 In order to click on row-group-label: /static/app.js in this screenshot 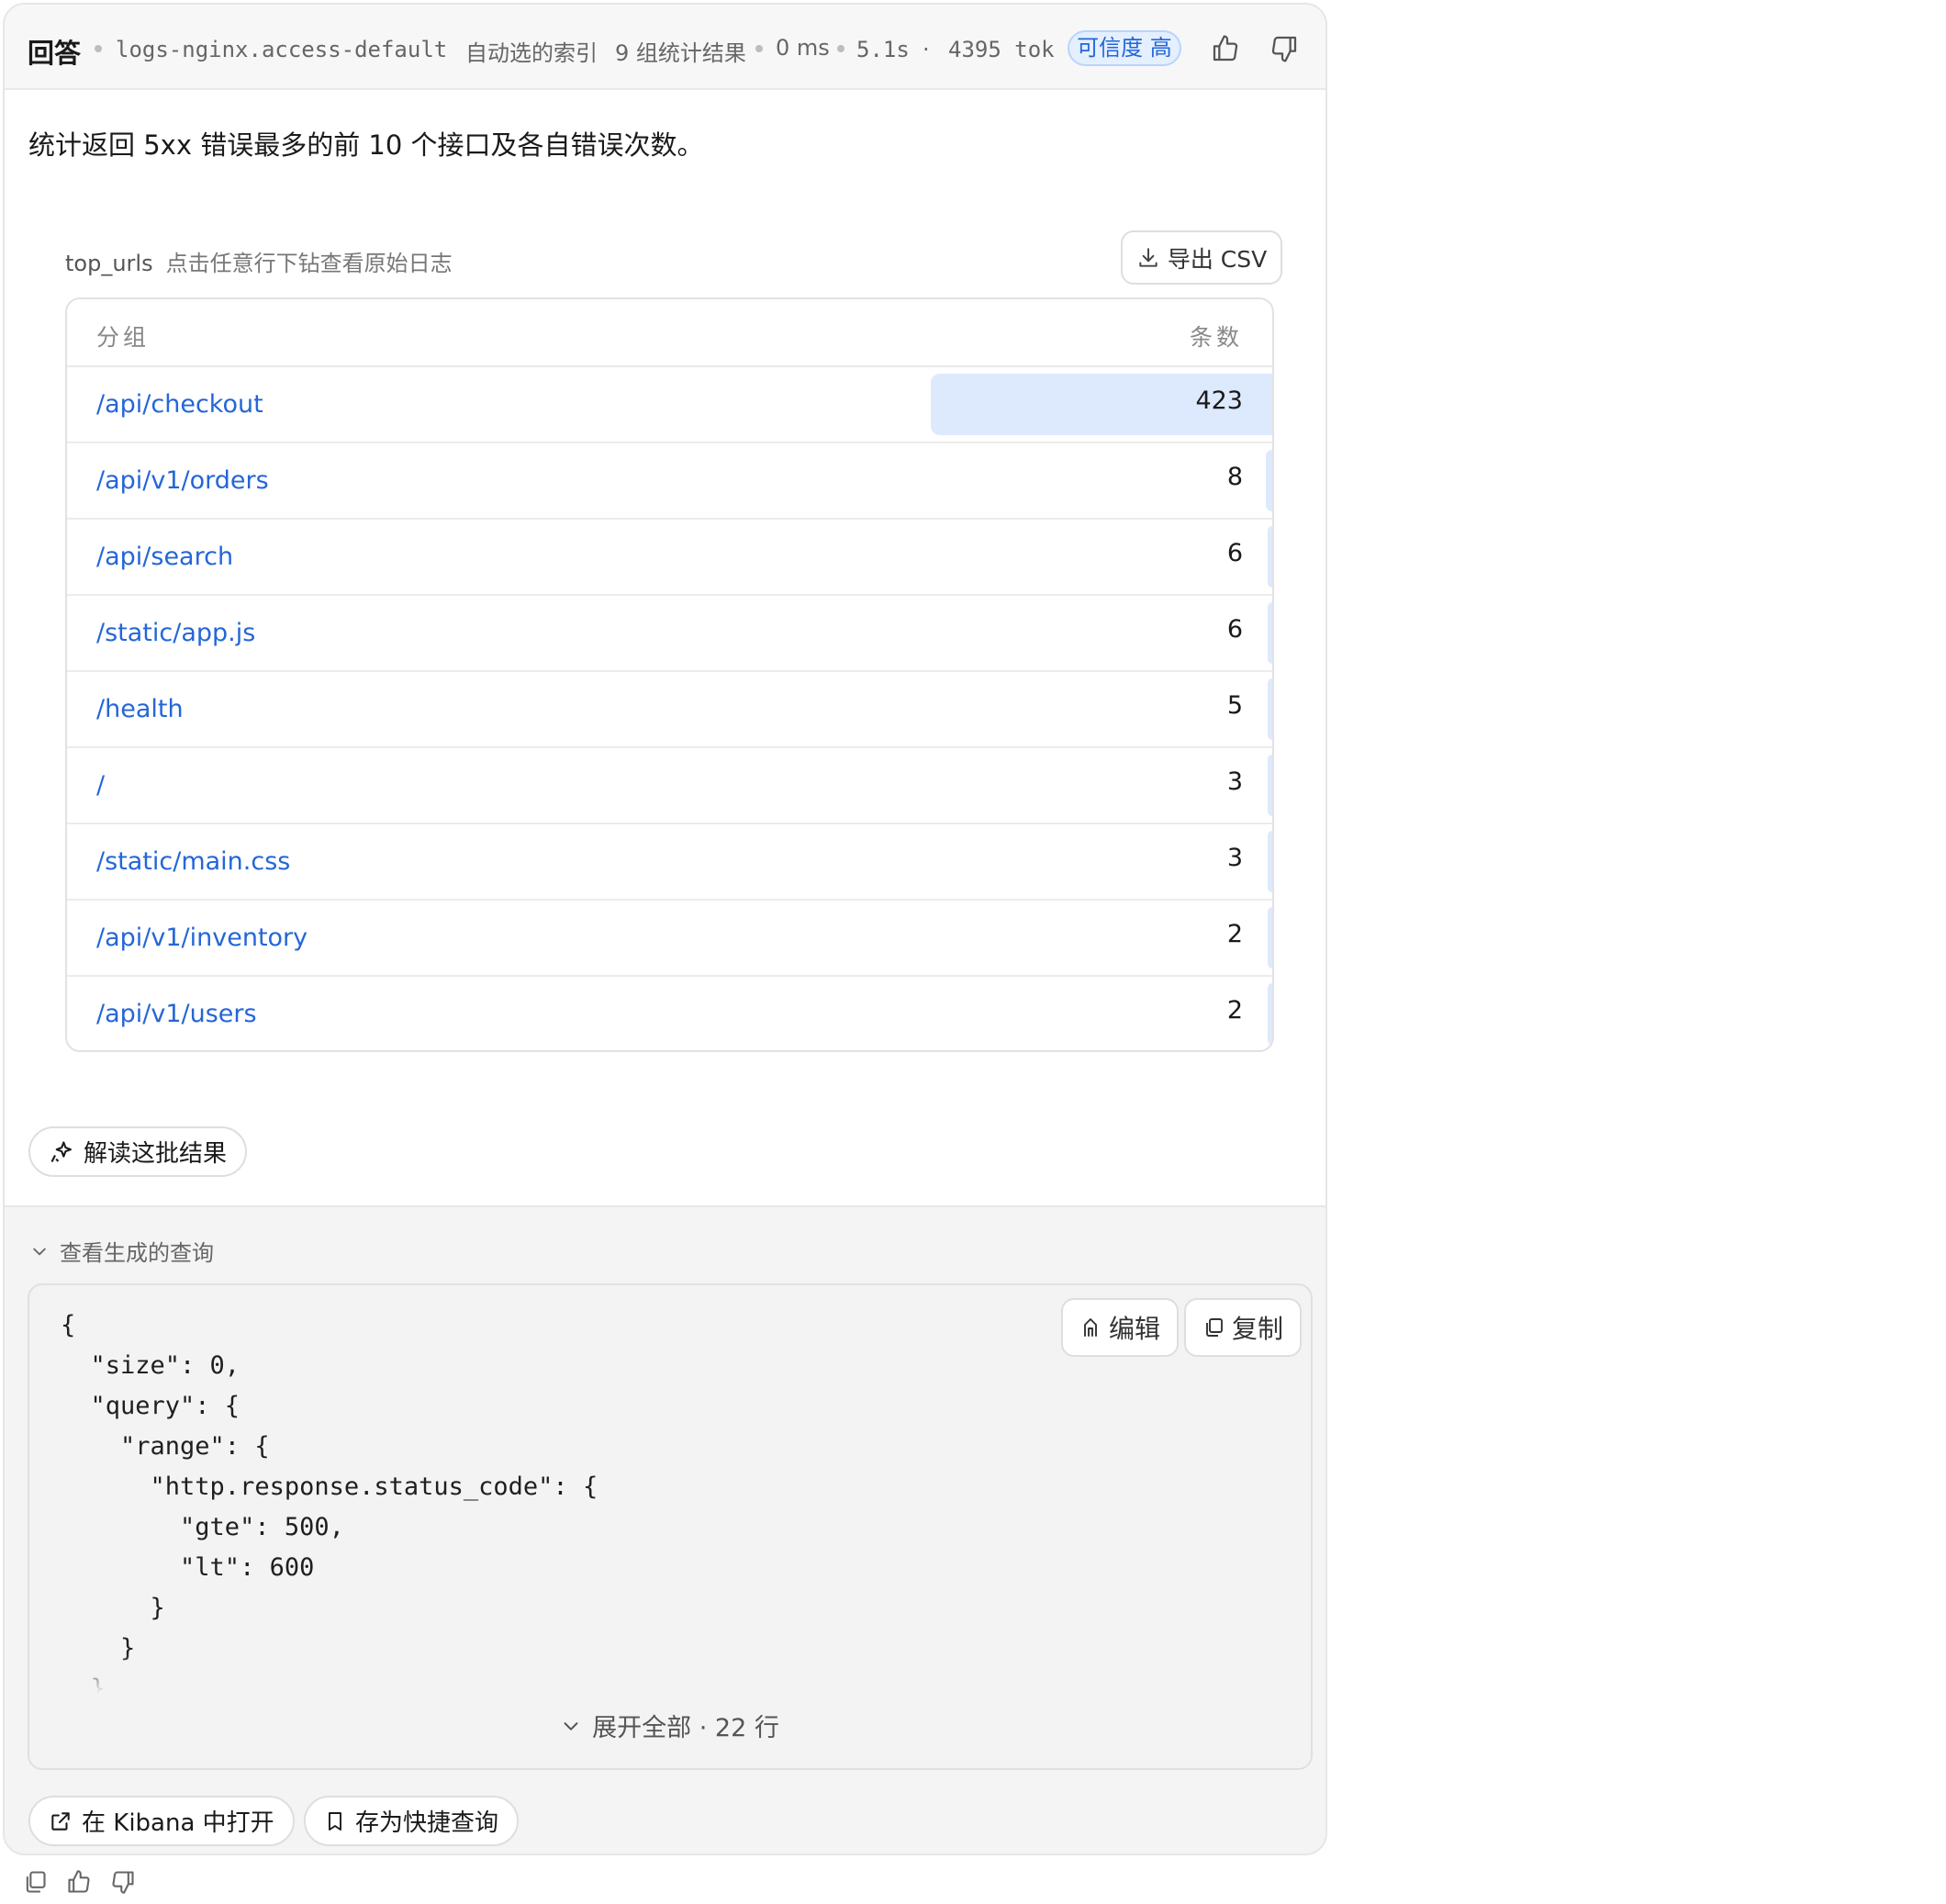, I will do `click(175, 633)`.